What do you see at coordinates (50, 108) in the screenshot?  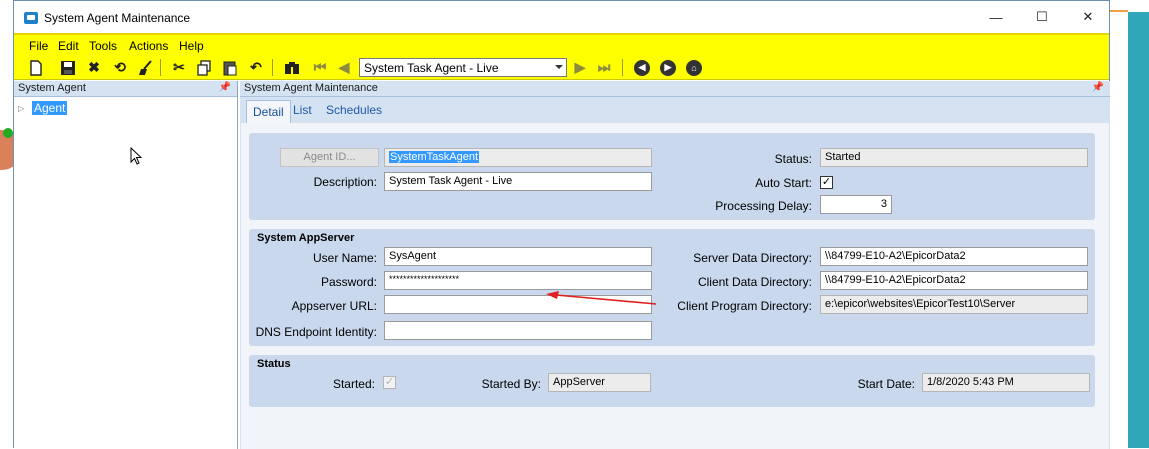 I see `tree-item-label: Agent` at bounding box center [50, 108].